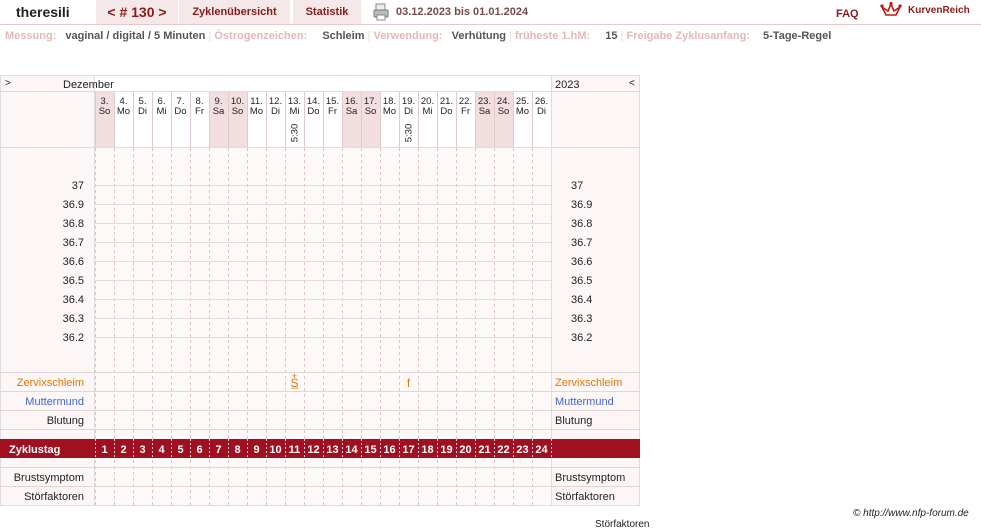  I want to click on cycle-day-number: 24, so click(541, 450).